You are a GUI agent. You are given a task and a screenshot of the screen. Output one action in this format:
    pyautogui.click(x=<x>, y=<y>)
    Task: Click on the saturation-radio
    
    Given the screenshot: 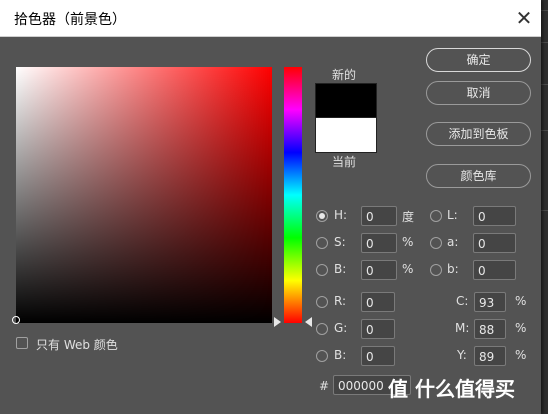 What is the action you would take?
    pyautogui.click(x=322, y=243)
    